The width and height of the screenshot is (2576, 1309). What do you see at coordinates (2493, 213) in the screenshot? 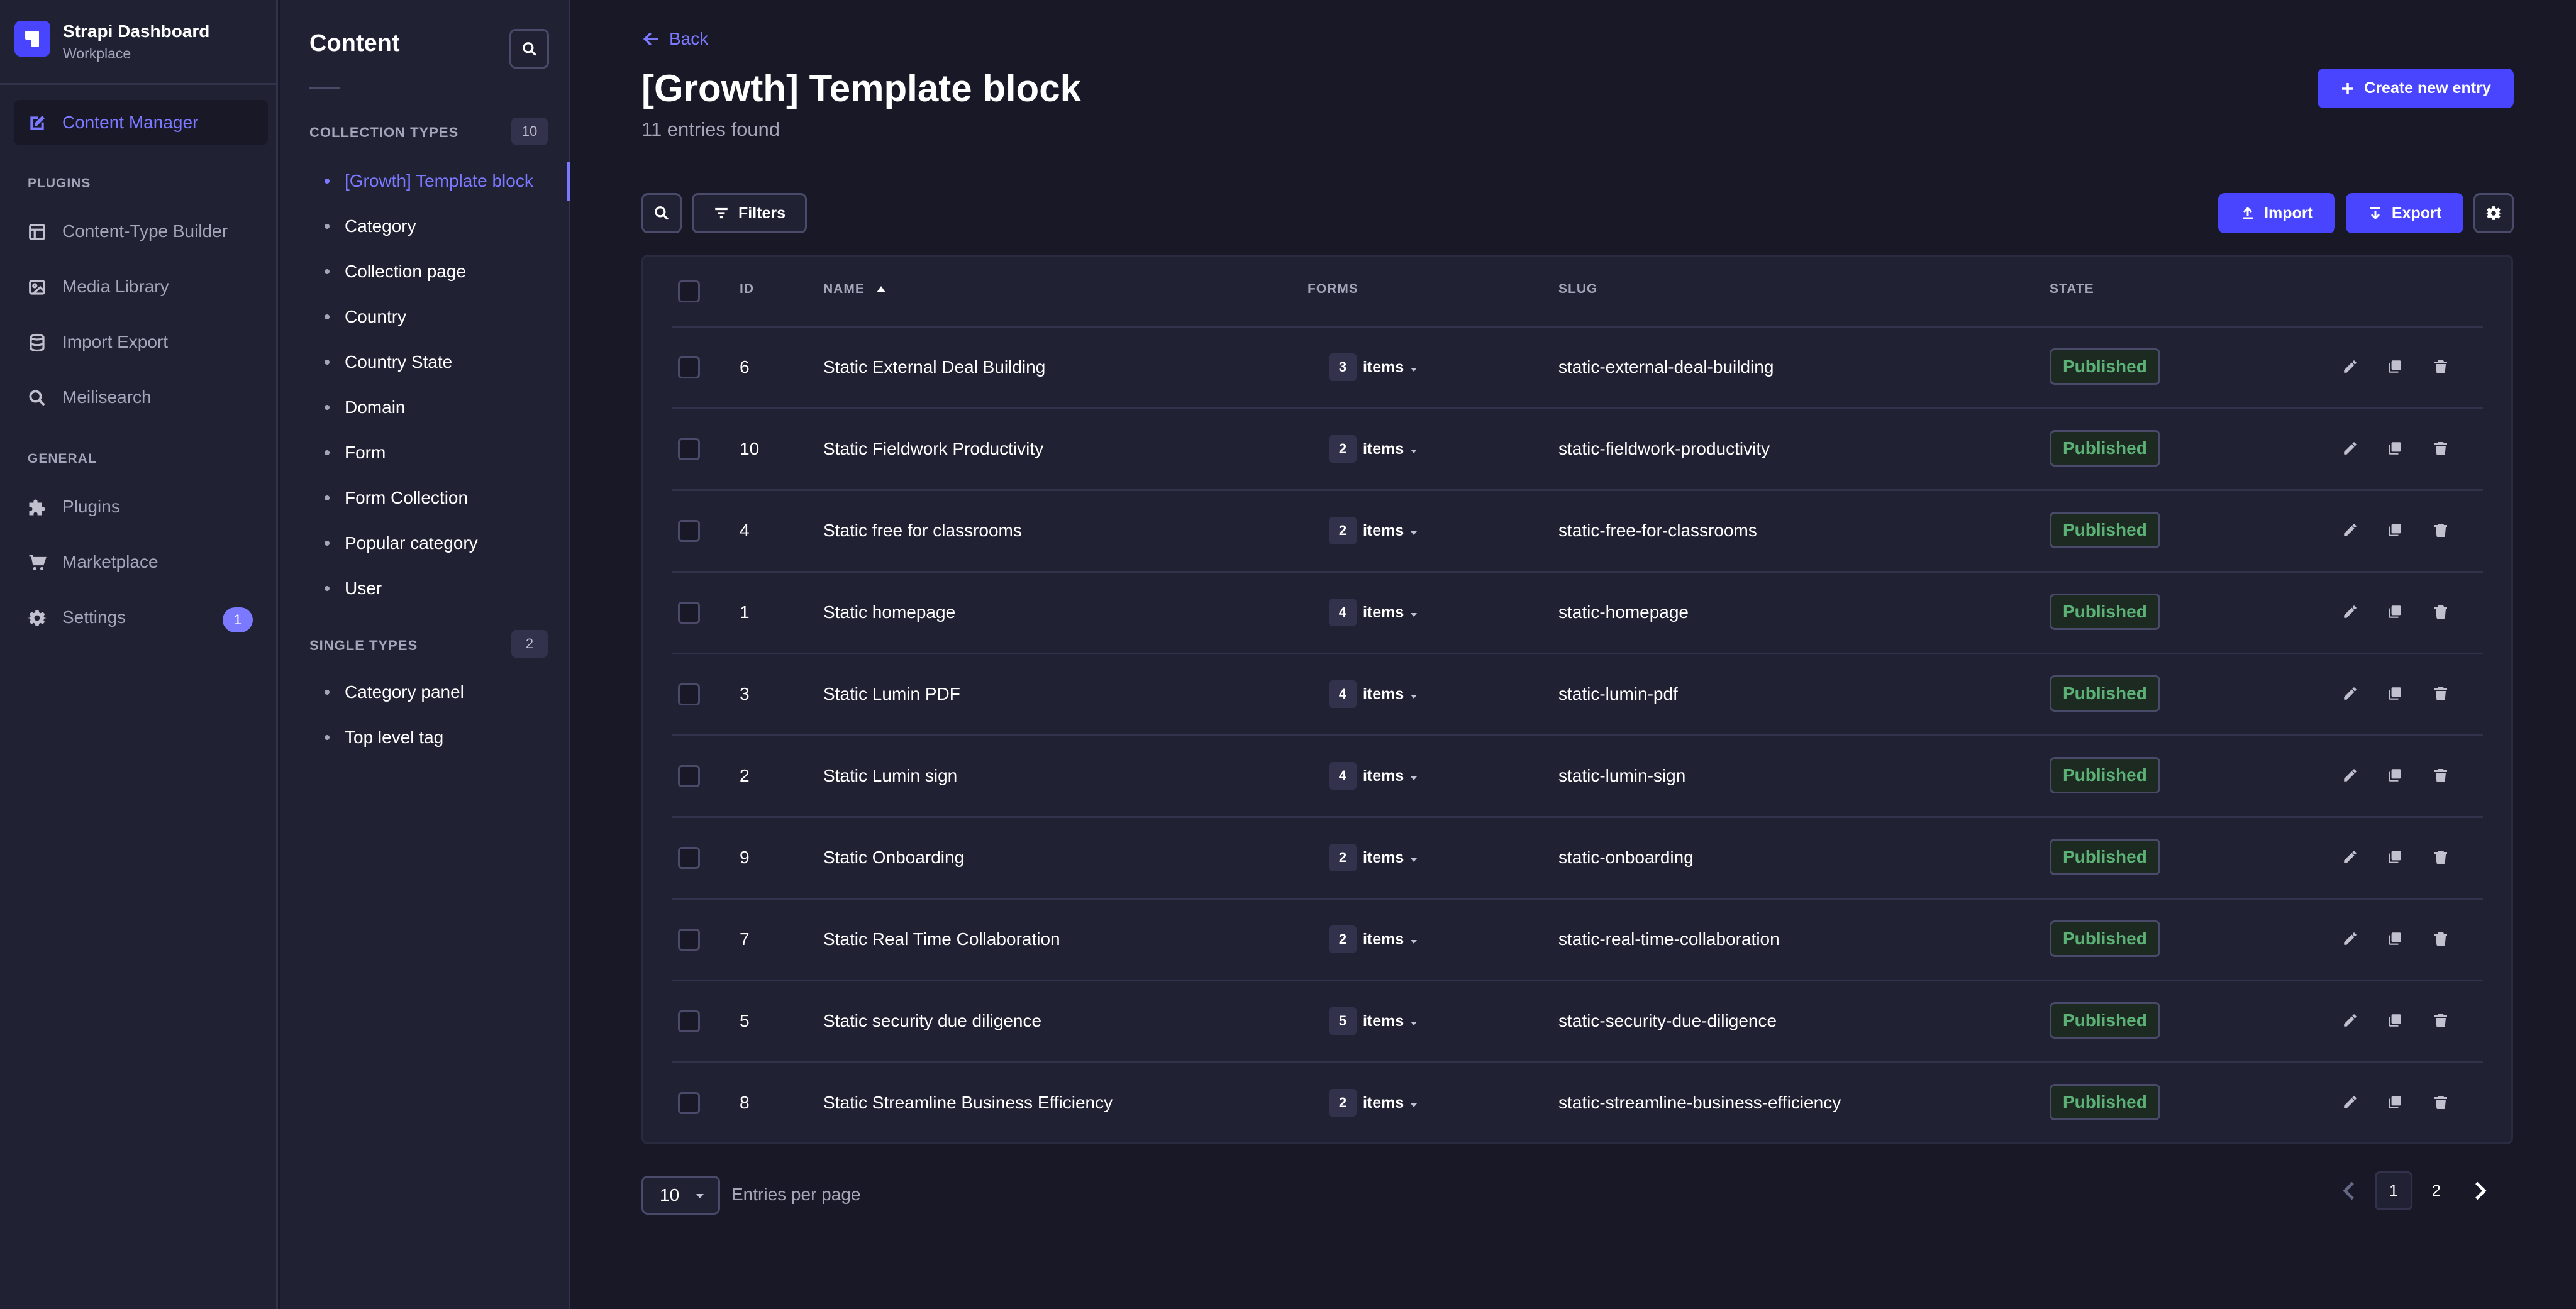
I see `table-settings-button` at bounding box center [2493, 213].